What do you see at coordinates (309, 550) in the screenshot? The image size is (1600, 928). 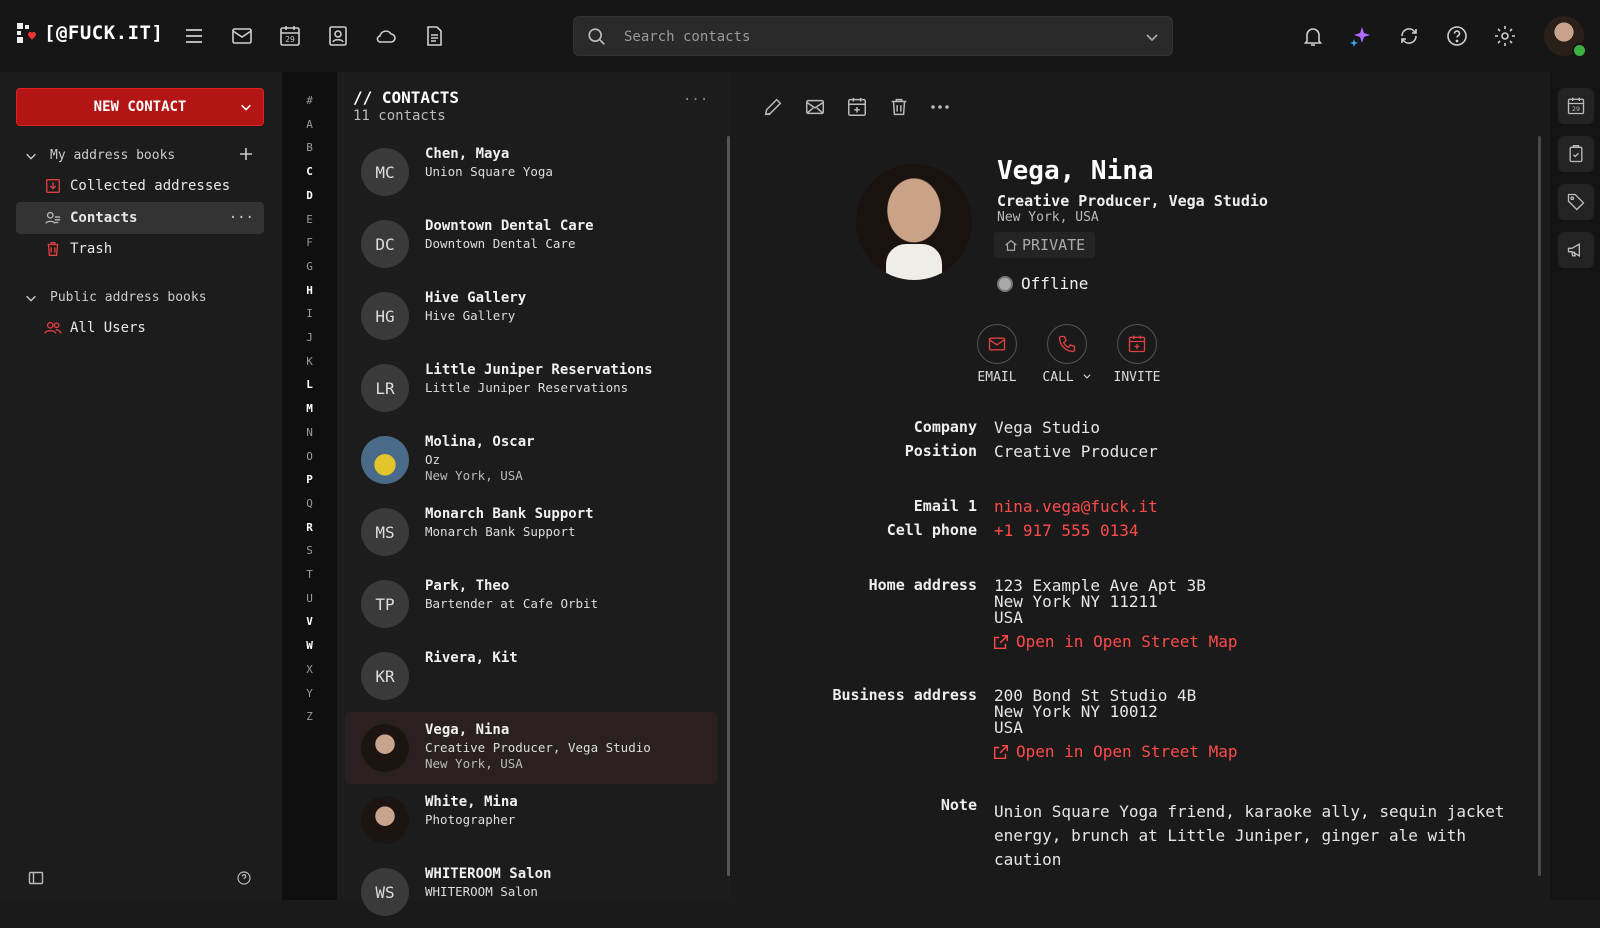 I see `alphabet-letter: S` at bounding box center [309, 550].